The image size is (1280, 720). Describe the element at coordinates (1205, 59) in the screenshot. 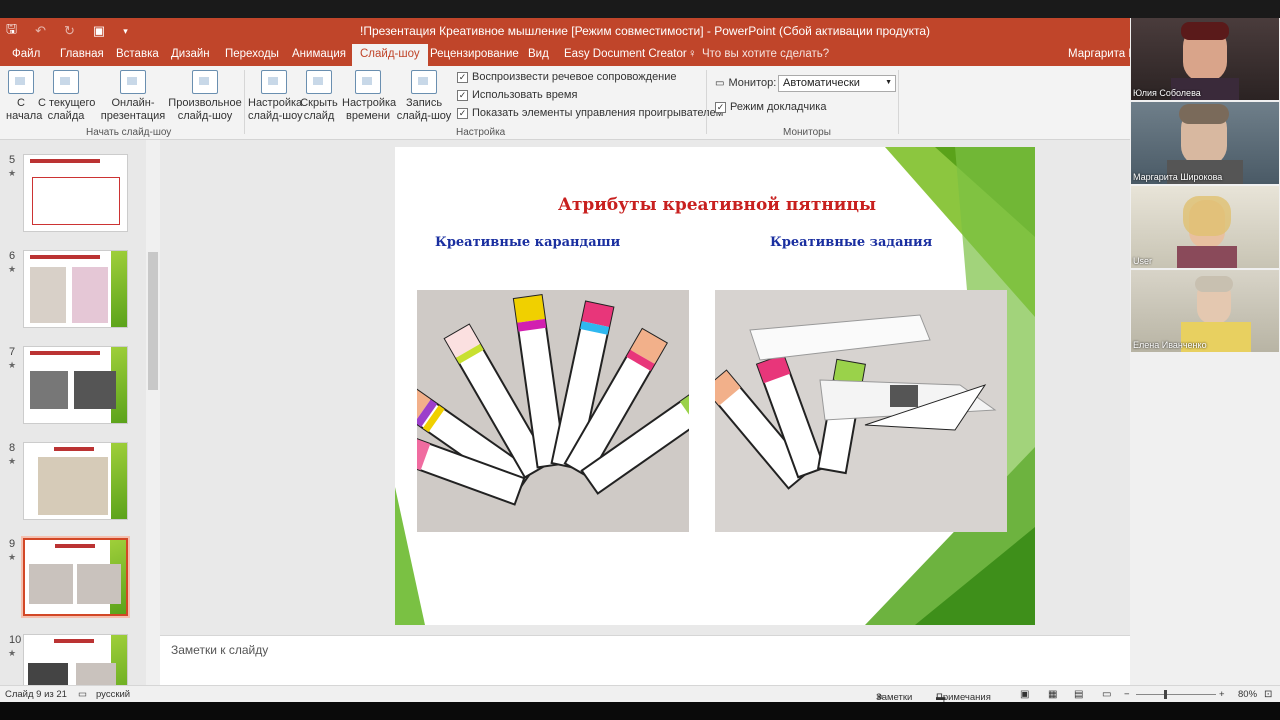

I see `participant-tile: Юлия Соболева` at that location.